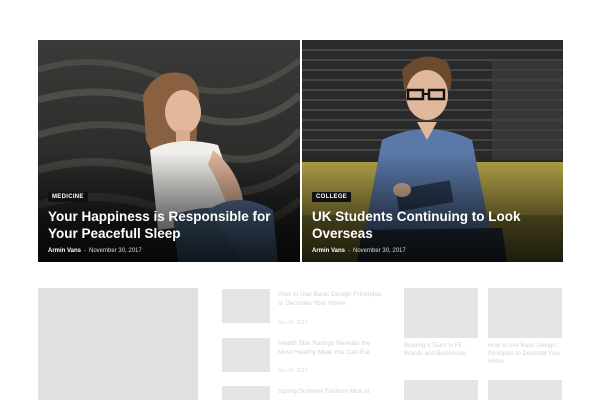 The image size is (600, 400). What do you see at coordinates (332, 197) in the screenshot?
I see `category-badge: COLLEGE` at bounding box center [332, 197].